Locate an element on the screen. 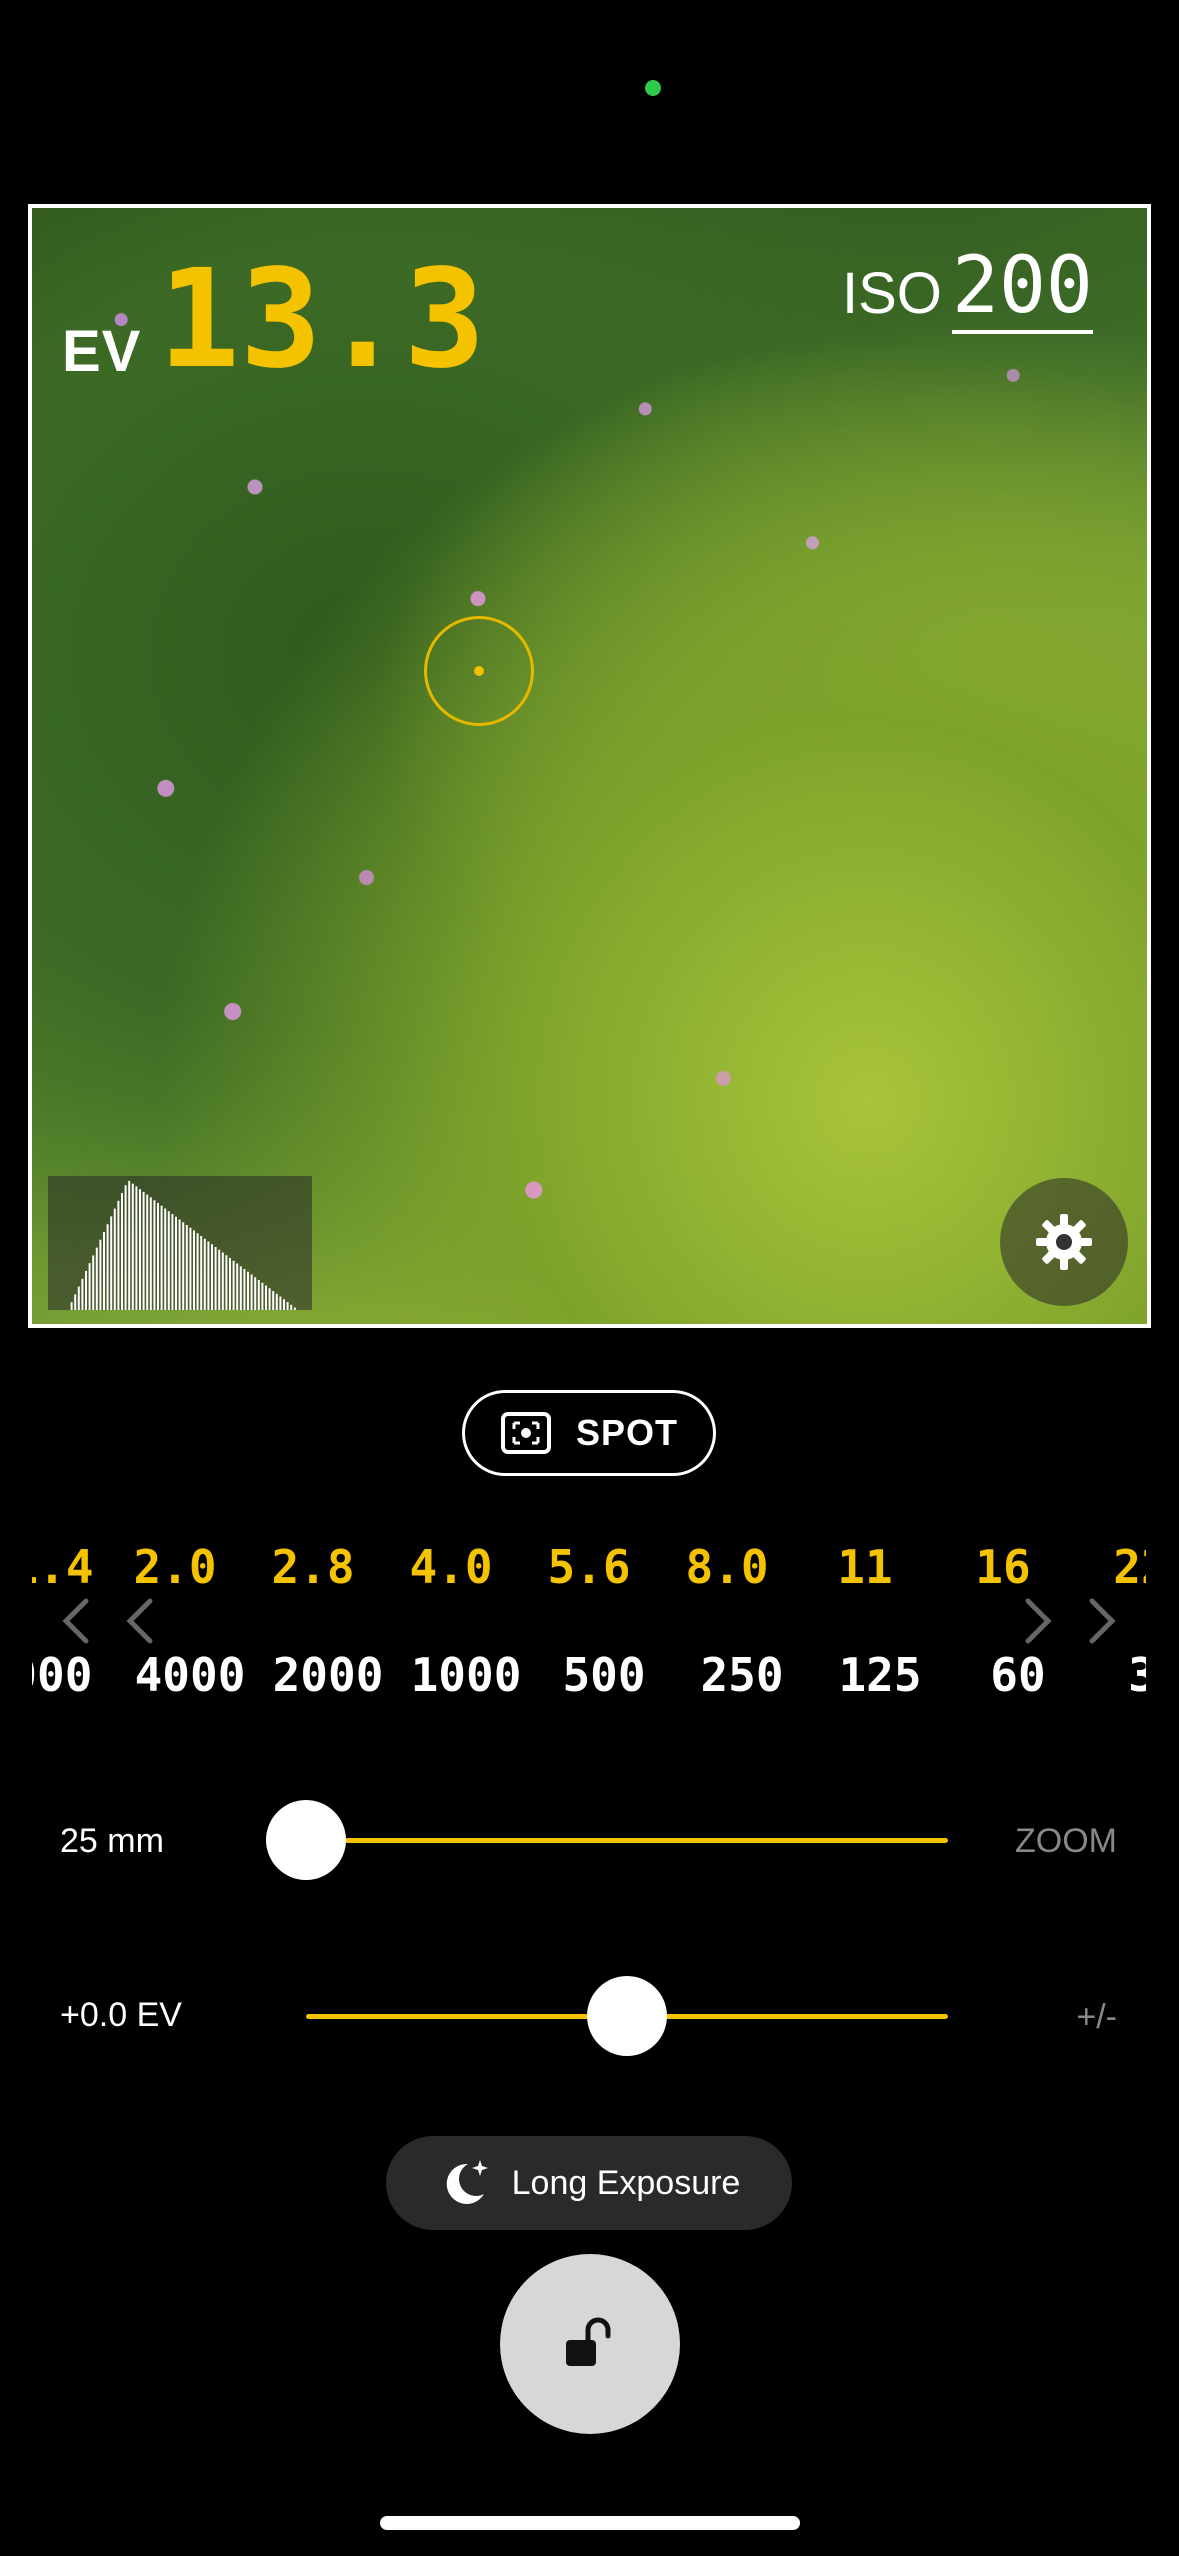  aperture-value: 11 is located at coordinates (865, 1567).